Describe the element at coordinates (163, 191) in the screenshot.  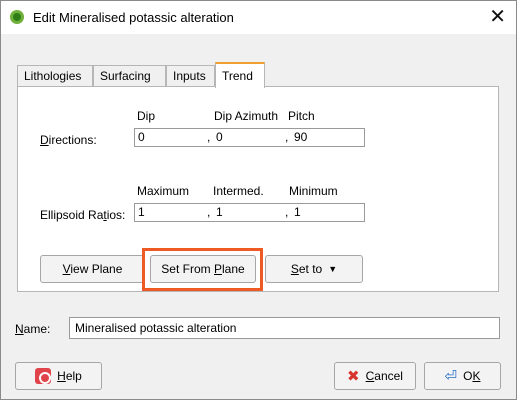
I see `maximum-column-label: Maximum` at that location.